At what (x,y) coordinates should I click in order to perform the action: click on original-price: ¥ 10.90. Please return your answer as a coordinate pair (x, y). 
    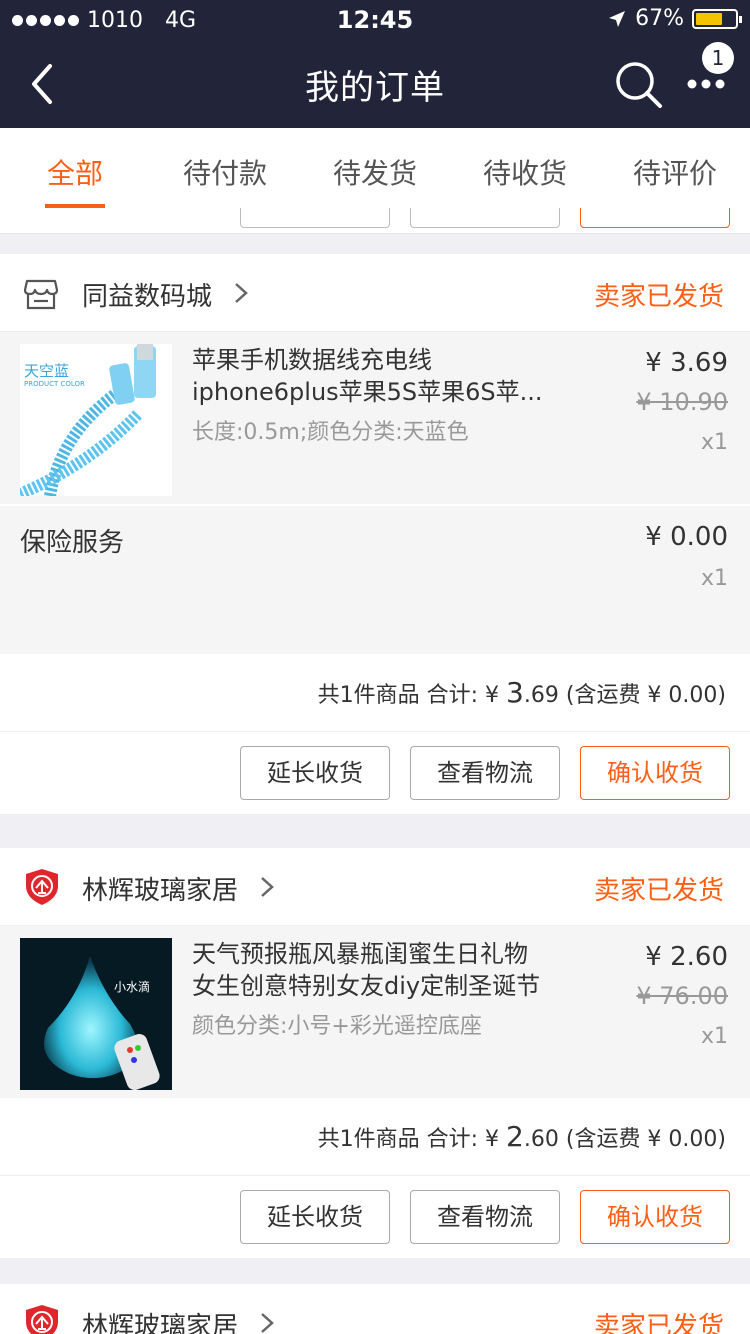
    Looking at the image, I should click on (682, 402).